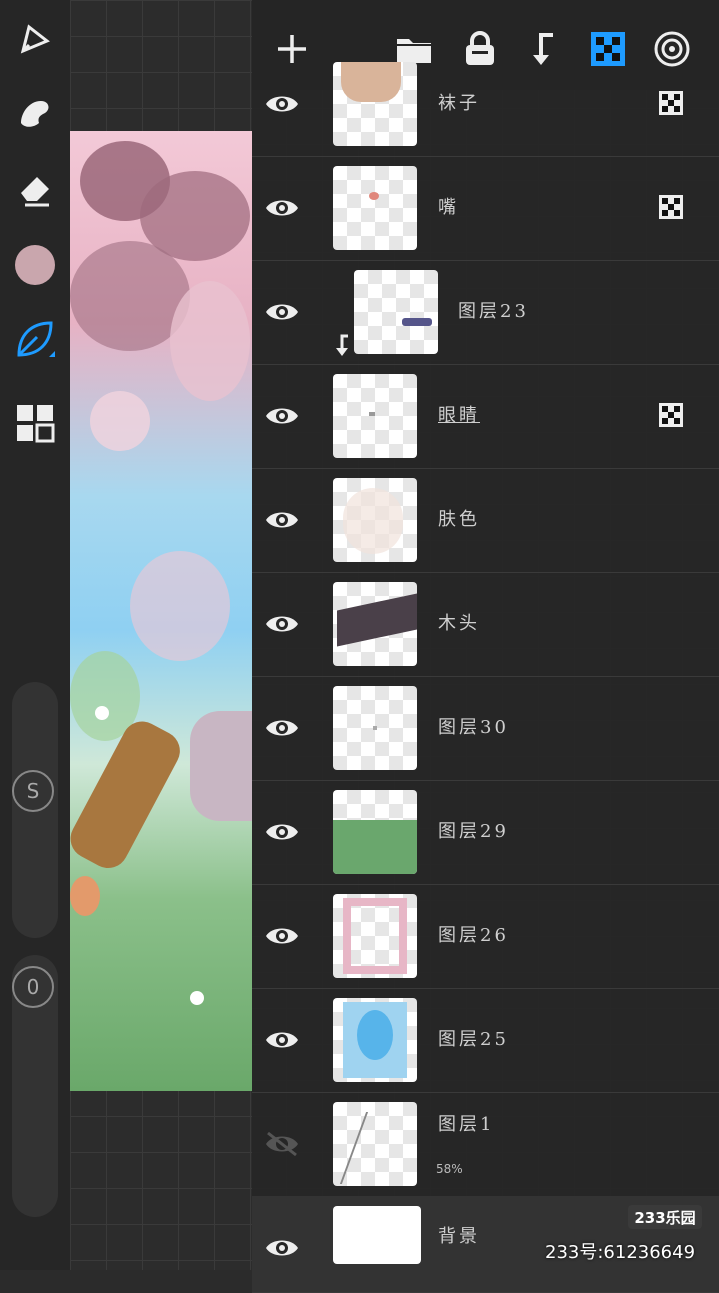 Image resolution: width=719 pixels, height=1293 pixels. I want to click on layer-row: 图层23, so click(485, 312).